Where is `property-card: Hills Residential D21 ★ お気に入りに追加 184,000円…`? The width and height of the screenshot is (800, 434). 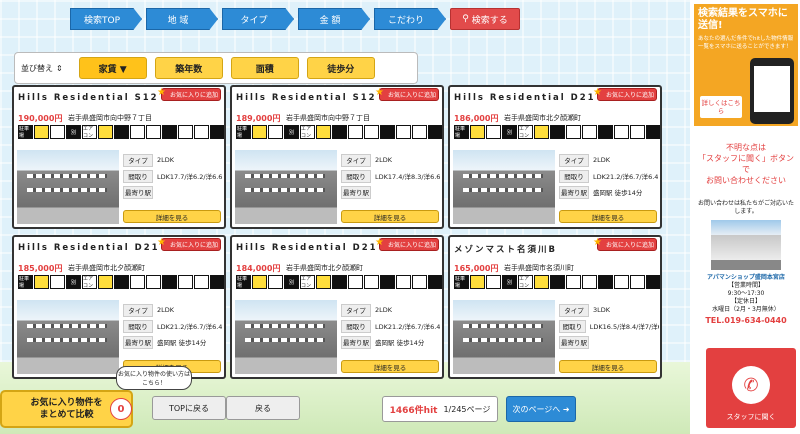
property-card: Hills Residential D21 ★ お気に入りに追加 184,000円… is located at coordinates (337, 307).